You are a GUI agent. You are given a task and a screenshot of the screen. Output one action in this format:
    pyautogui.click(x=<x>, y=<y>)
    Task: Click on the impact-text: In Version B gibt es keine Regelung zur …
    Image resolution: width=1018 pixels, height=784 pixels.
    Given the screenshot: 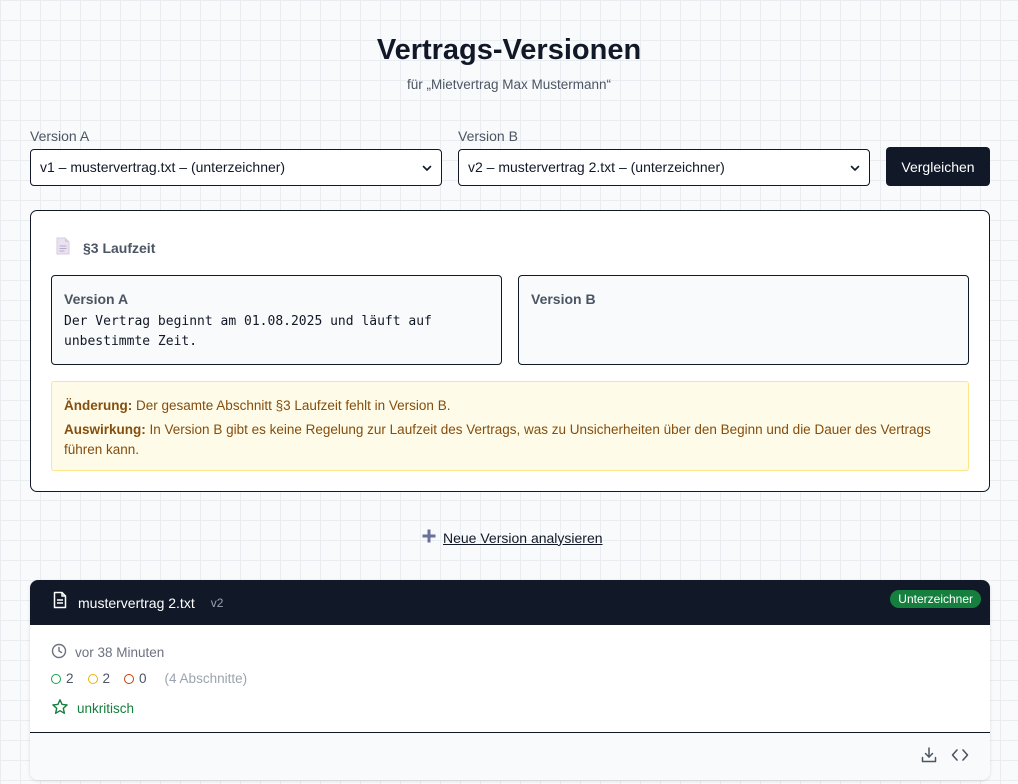 What is the action you would take?
    pyautogui.click(x=497, y=439)
    